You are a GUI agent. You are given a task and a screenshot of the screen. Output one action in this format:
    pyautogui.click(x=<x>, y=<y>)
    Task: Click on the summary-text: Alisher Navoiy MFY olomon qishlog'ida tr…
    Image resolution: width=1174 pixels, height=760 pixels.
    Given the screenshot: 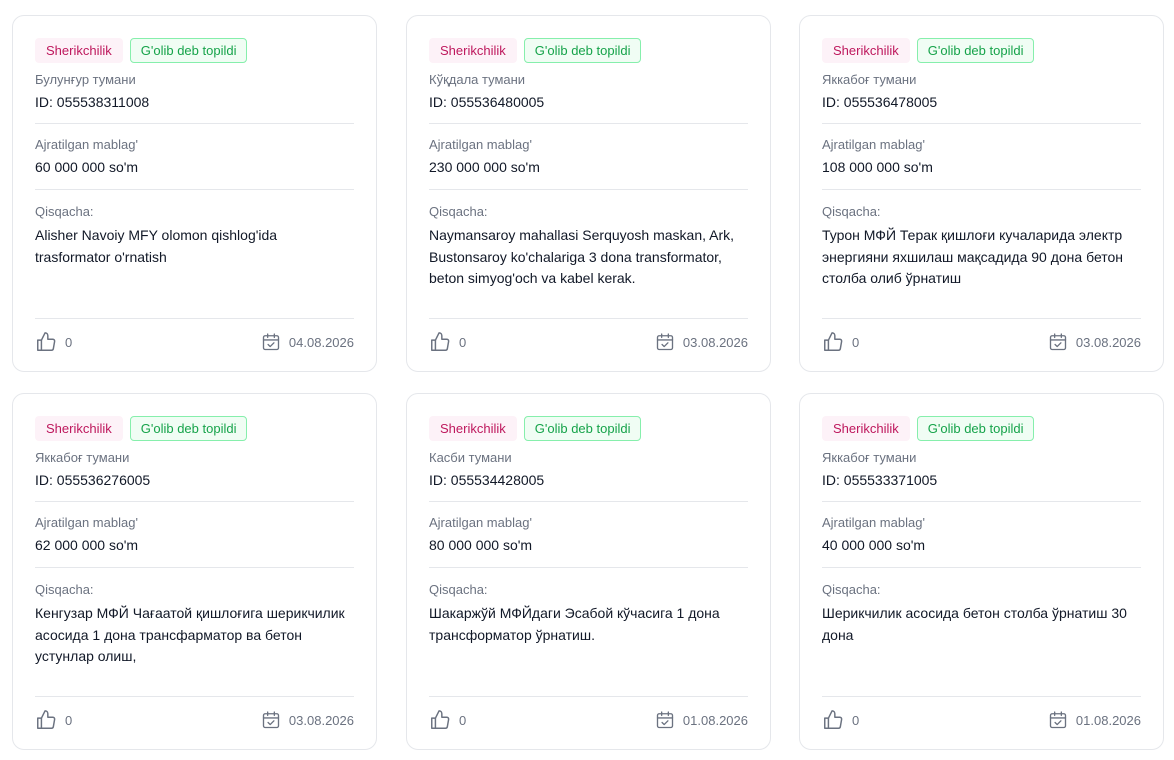 What is the action you would take?
    pyautogui.click(x=156, y=246)
    